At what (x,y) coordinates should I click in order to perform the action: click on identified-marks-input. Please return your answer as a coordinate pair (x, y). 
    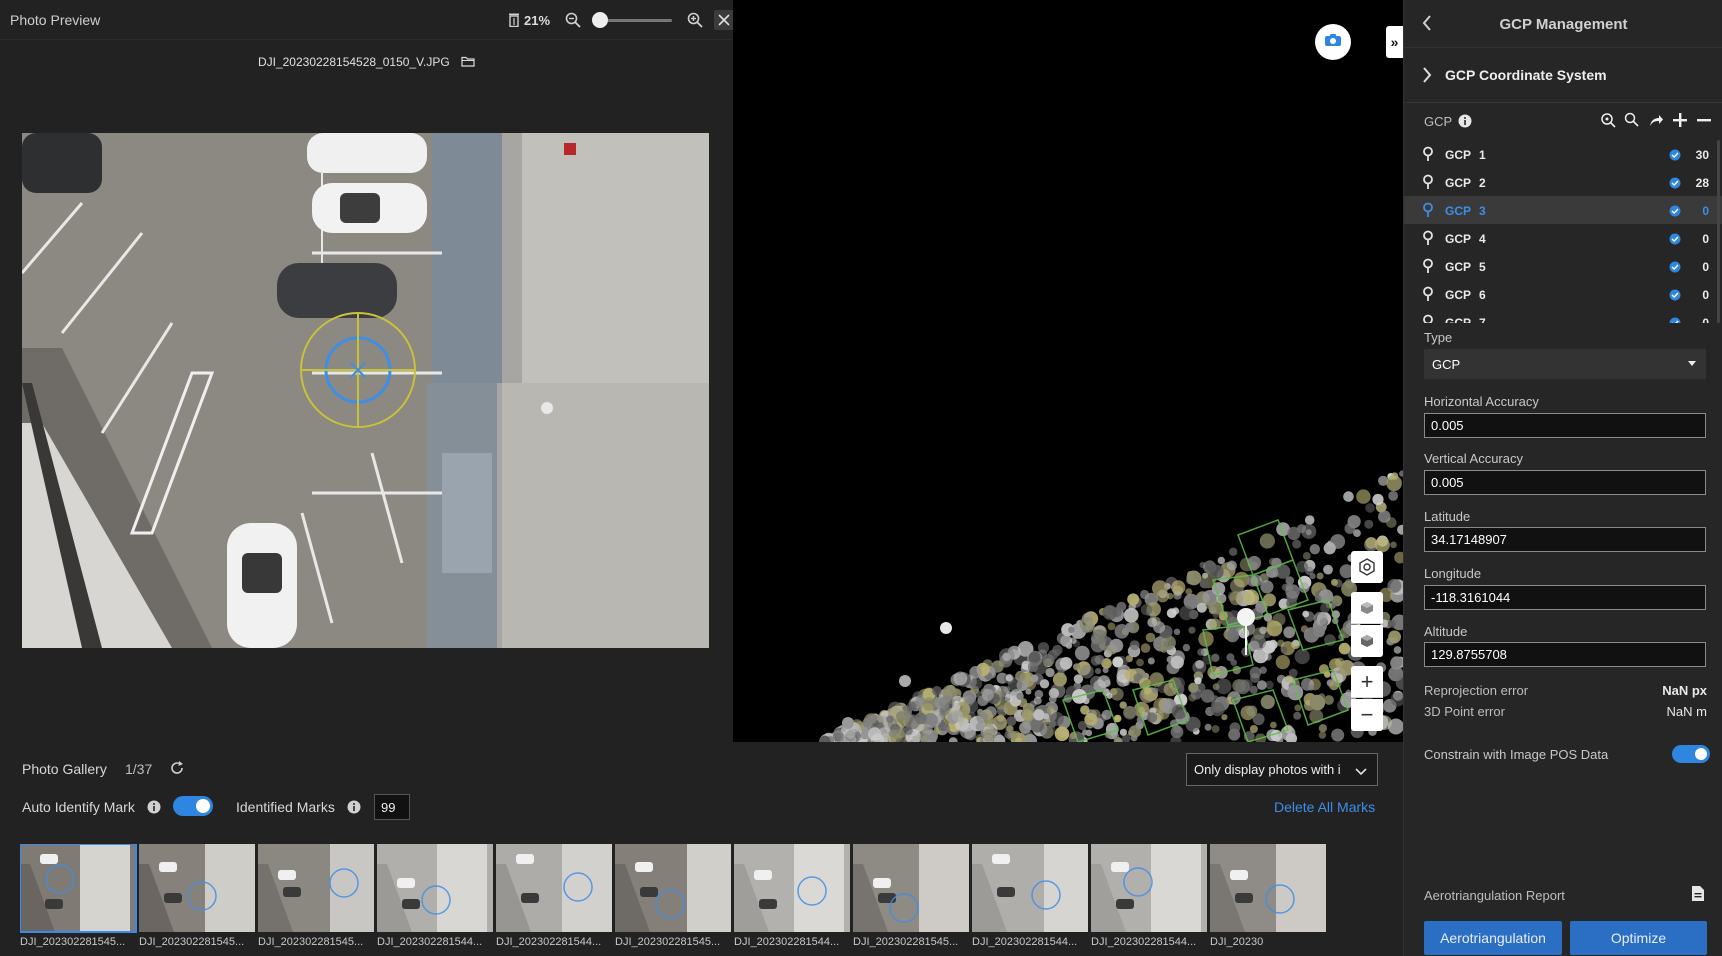
    Looking at the image, I should click on (392, 807).